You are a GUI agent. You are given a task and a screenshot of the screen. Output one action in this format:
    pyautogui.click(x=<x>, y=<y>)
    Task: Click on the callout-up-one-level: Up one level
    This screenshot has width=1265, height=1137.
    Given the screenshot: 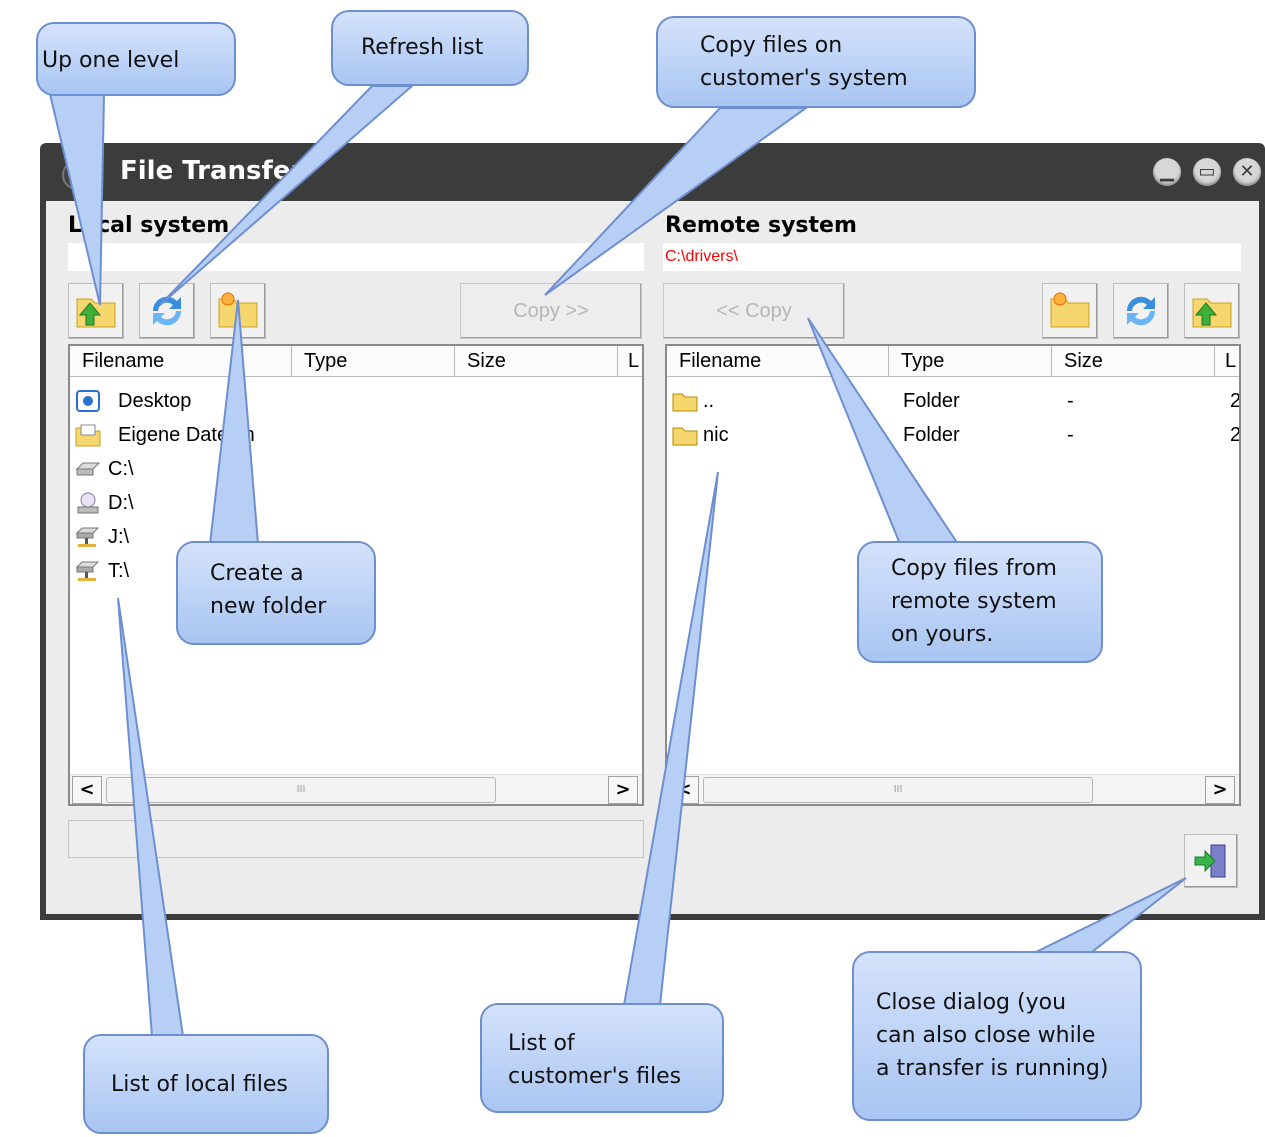 What is the action you would take?
    pyautogui.click(x=136, y=59)
    